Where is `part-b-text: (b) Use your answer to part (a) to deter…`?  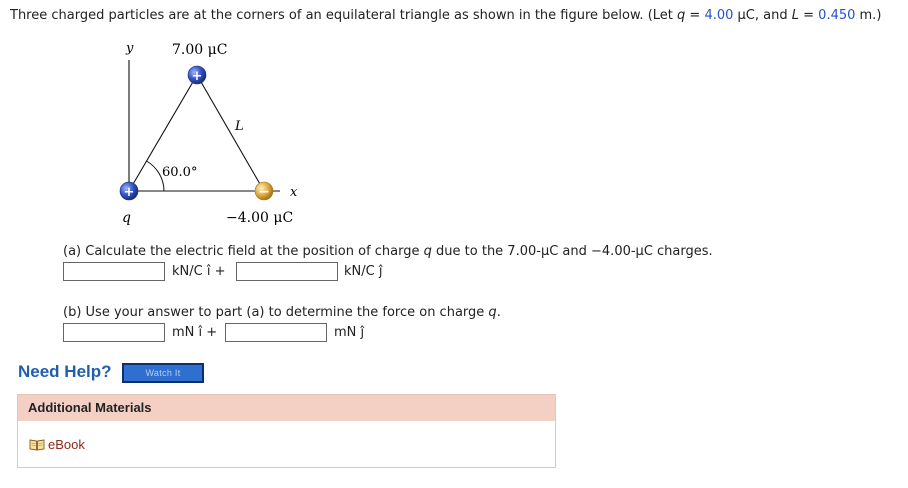
part-b-text: (b) Use your answer to part (a) to deter… is located at coordinates (276, 312).